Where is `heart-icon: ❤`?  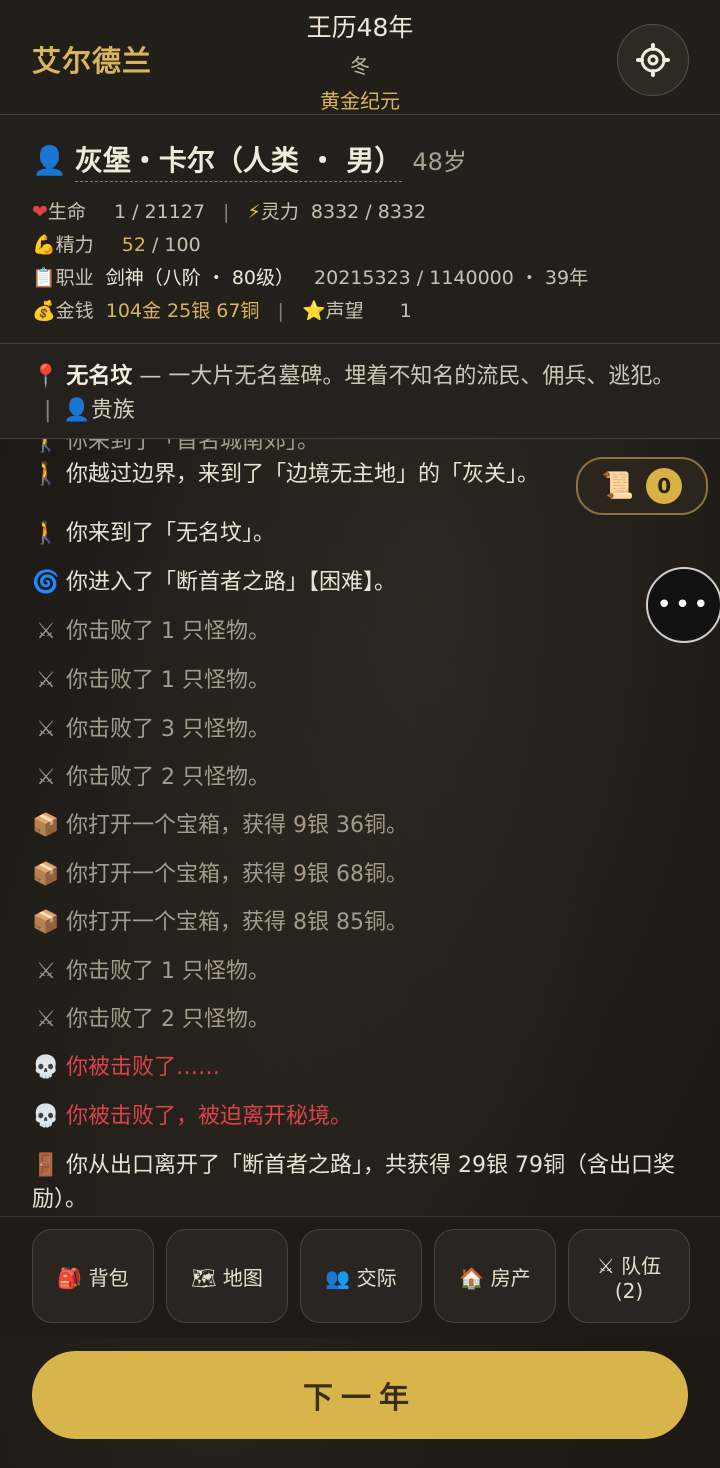
heart-icon: ❤ is located at coordinates (40, 212).